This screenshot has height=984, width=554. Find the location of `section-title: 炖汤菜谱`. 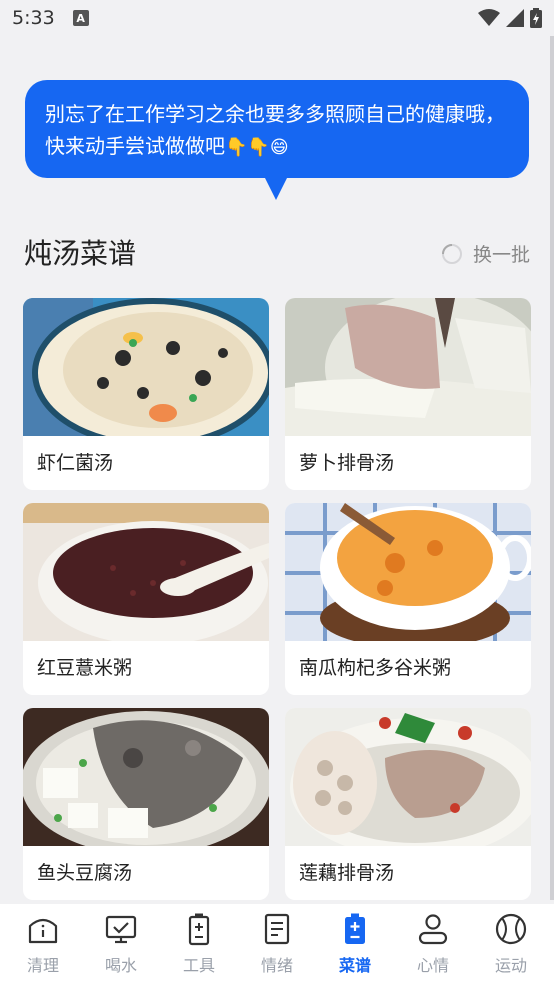

section-title: 炖汤菜谱 is located at coordinates (80, 253).